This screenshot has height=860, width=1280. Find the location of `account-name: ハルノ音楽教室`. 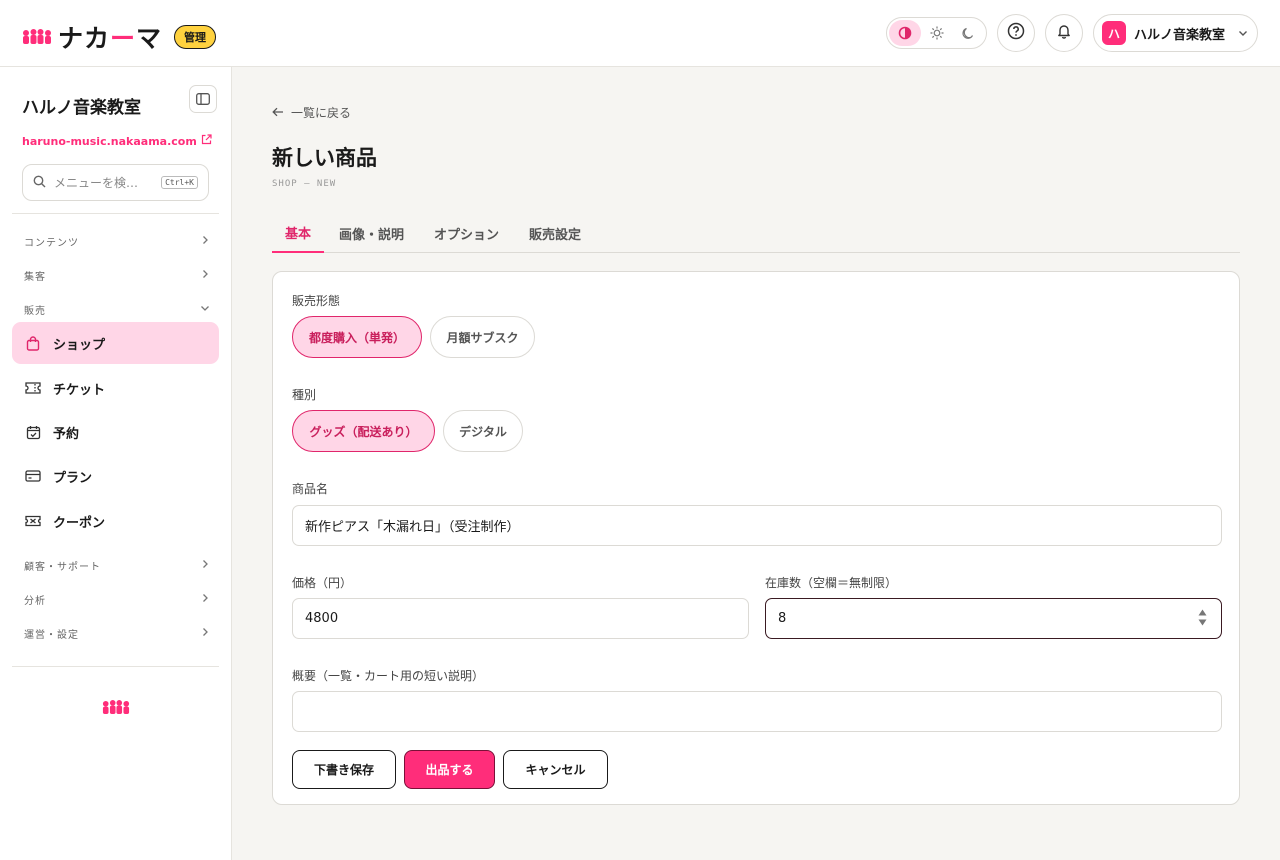

account-name: ハルノ音楽教室 is located at coordinates (1180, 35).